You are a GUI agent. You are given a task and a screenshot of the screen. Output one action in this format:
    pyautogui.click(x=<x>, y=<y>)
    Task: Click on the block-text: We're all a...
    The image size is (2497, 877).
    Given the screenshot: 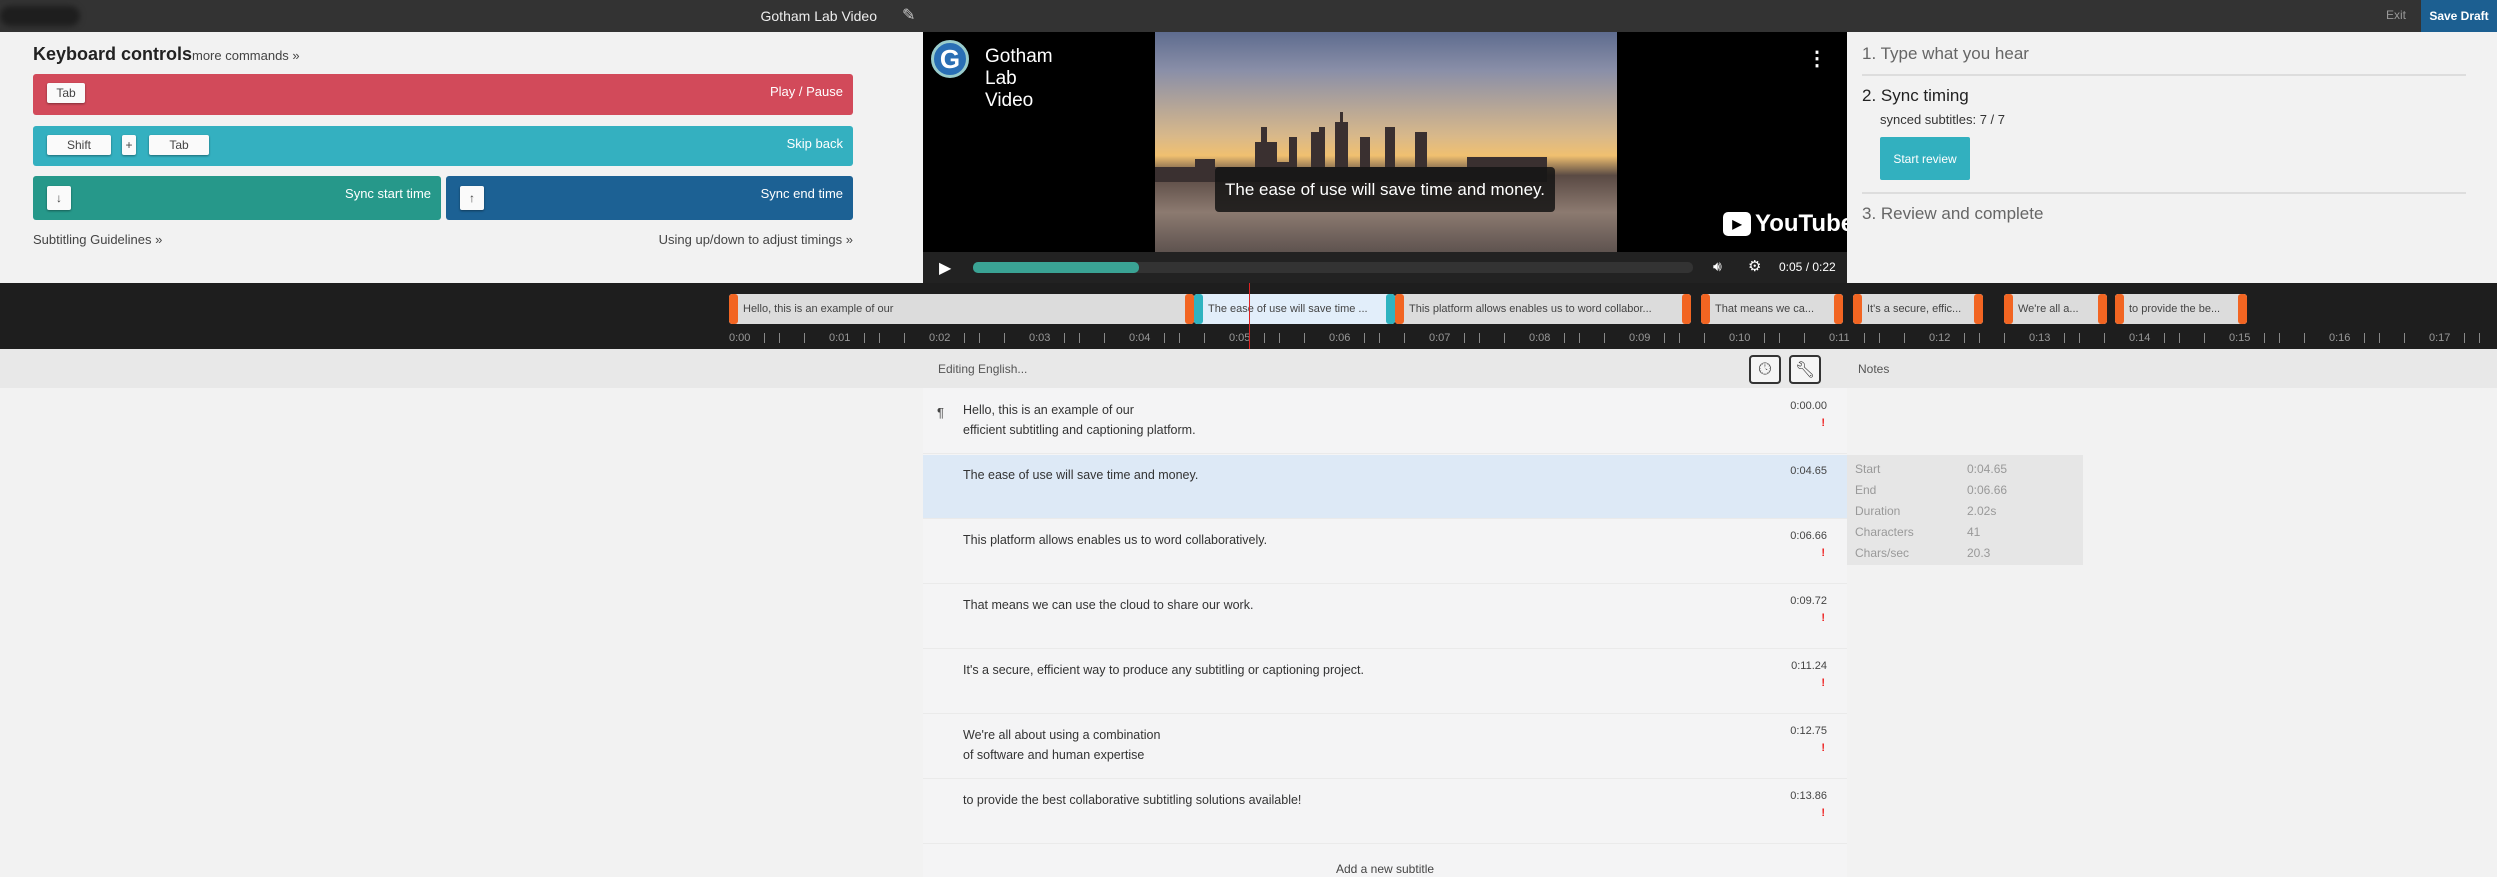 What is the action you would take?
    pyautogui.click(x=2048, y=309)
    